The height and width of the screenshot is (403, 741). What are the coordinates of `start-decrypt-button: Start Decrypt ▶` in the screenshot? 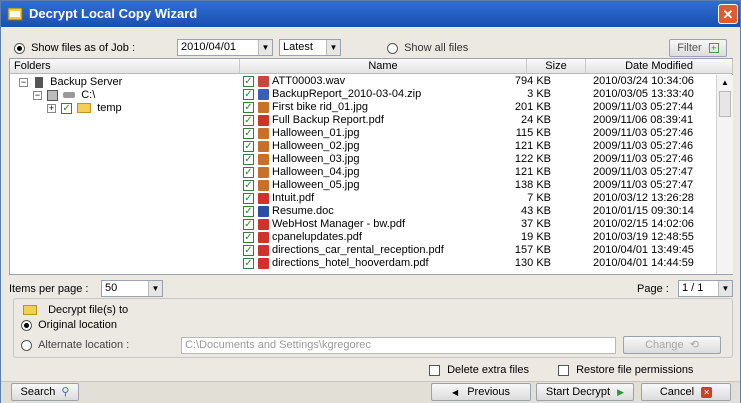 It's located at (585, 392).